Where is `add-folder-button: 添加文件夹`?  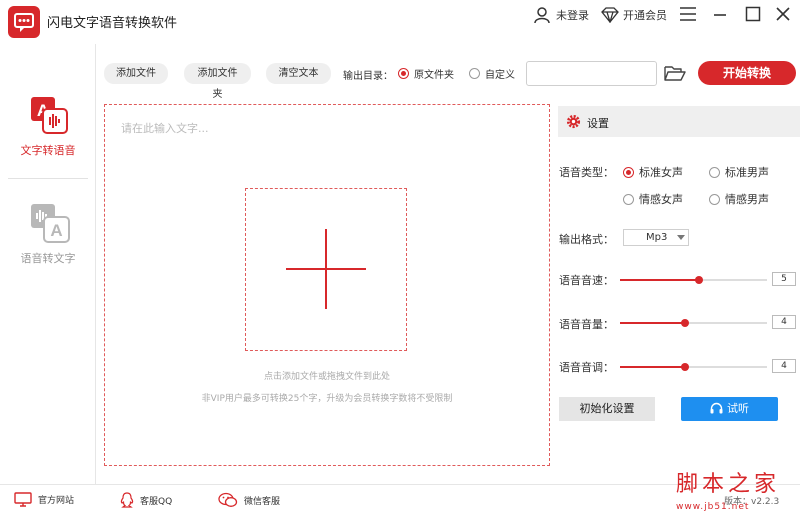 add-folder-button: 添加文件夹 is located at coordinates (217, 81).